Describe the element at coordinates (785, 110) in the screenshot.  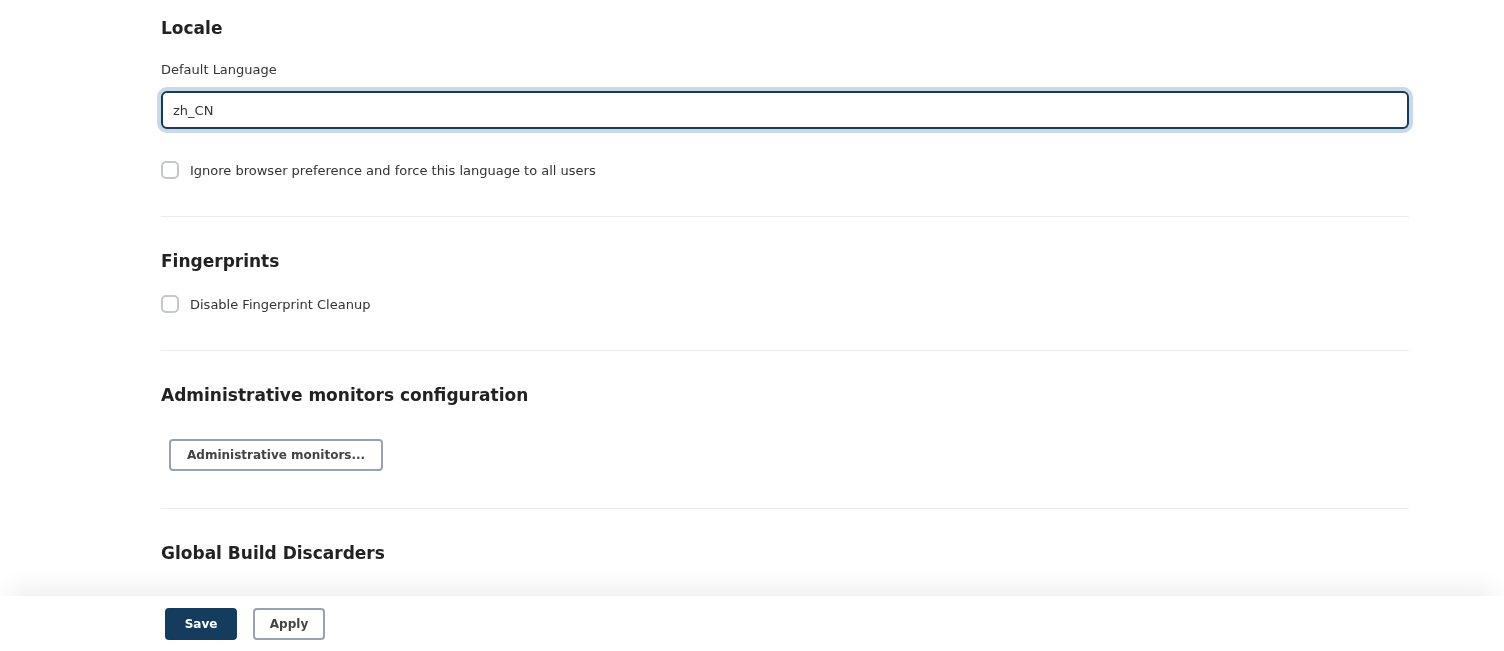
I see `language-input-field: zh_CN` at that location.